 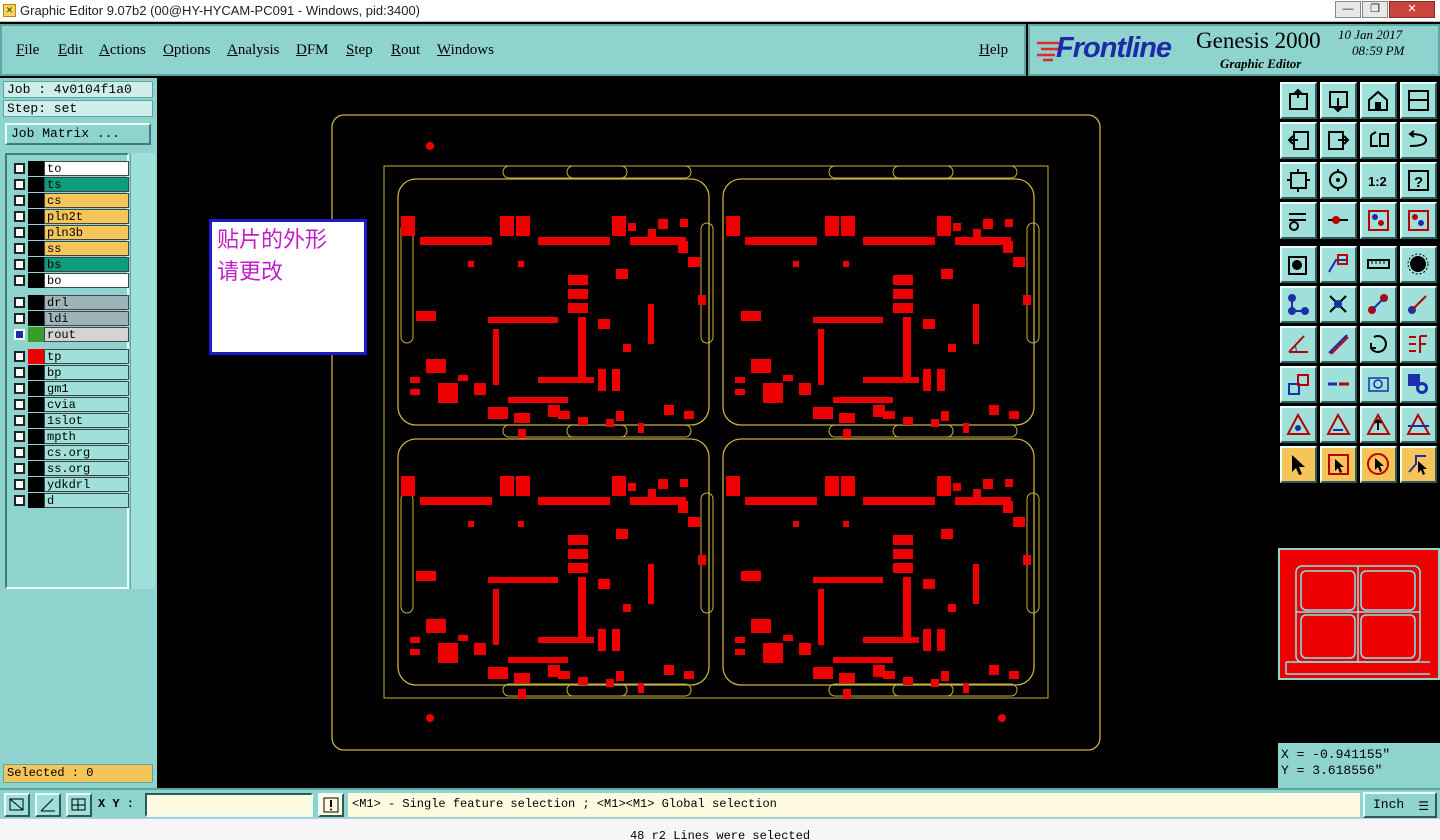 I want to click on layer-name: drl, so click(x=86, y=302).